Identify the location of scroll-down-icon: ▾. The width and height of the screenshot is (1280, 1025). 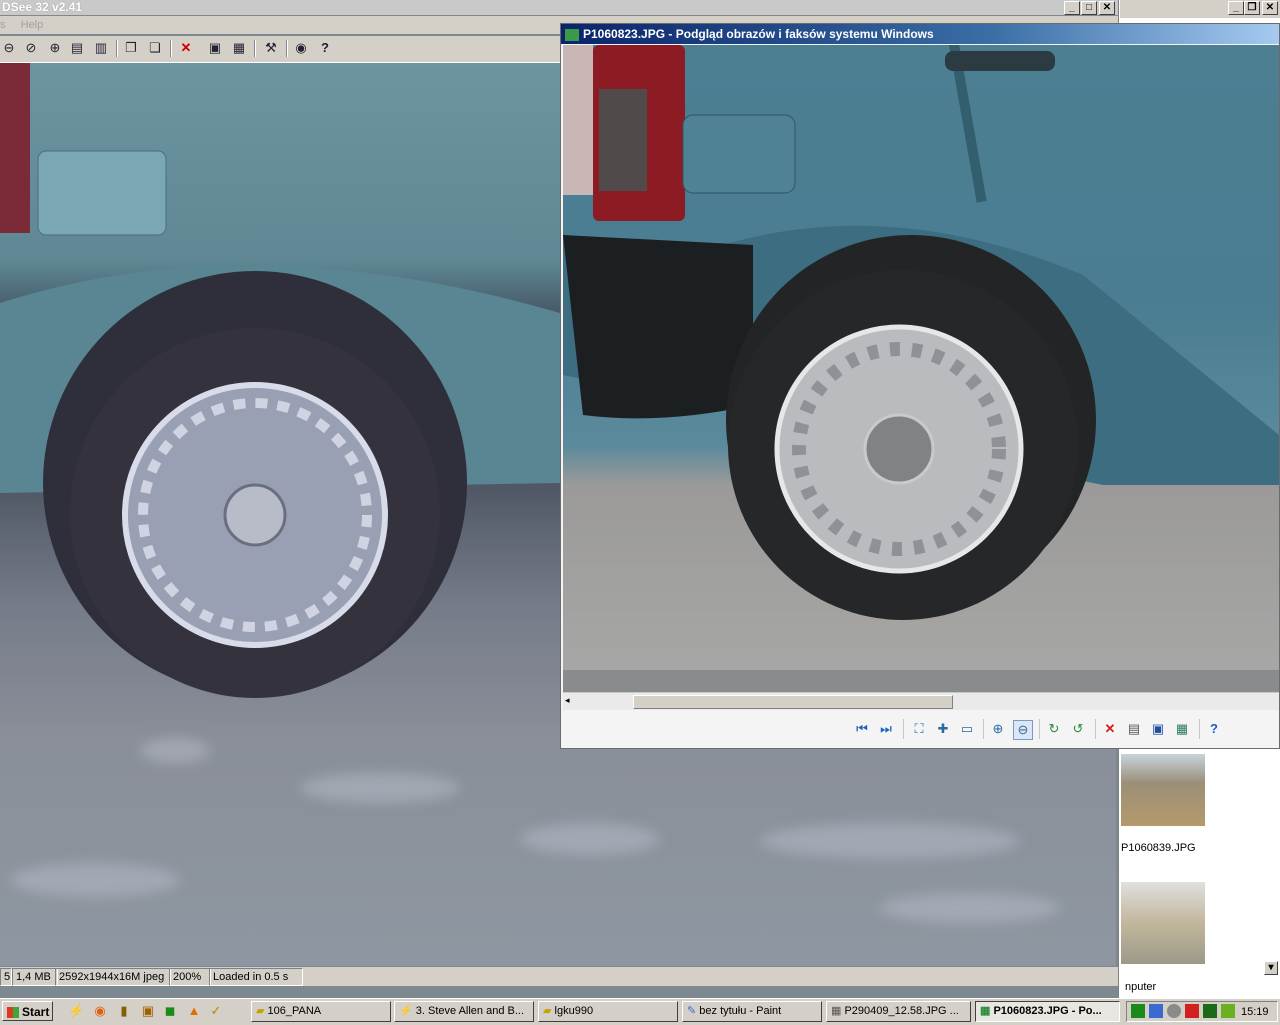
(1271, 968).